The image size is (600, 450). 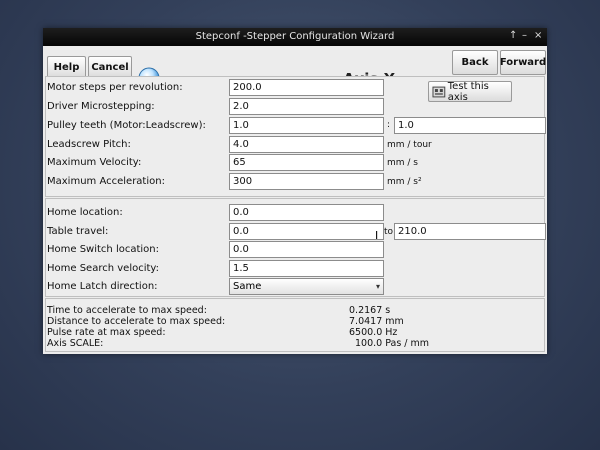 What do you see at coordinates (376, 321) in the screenshot?
I see `distance-value: 7.0417 mm` at bounding box center [376, 321].